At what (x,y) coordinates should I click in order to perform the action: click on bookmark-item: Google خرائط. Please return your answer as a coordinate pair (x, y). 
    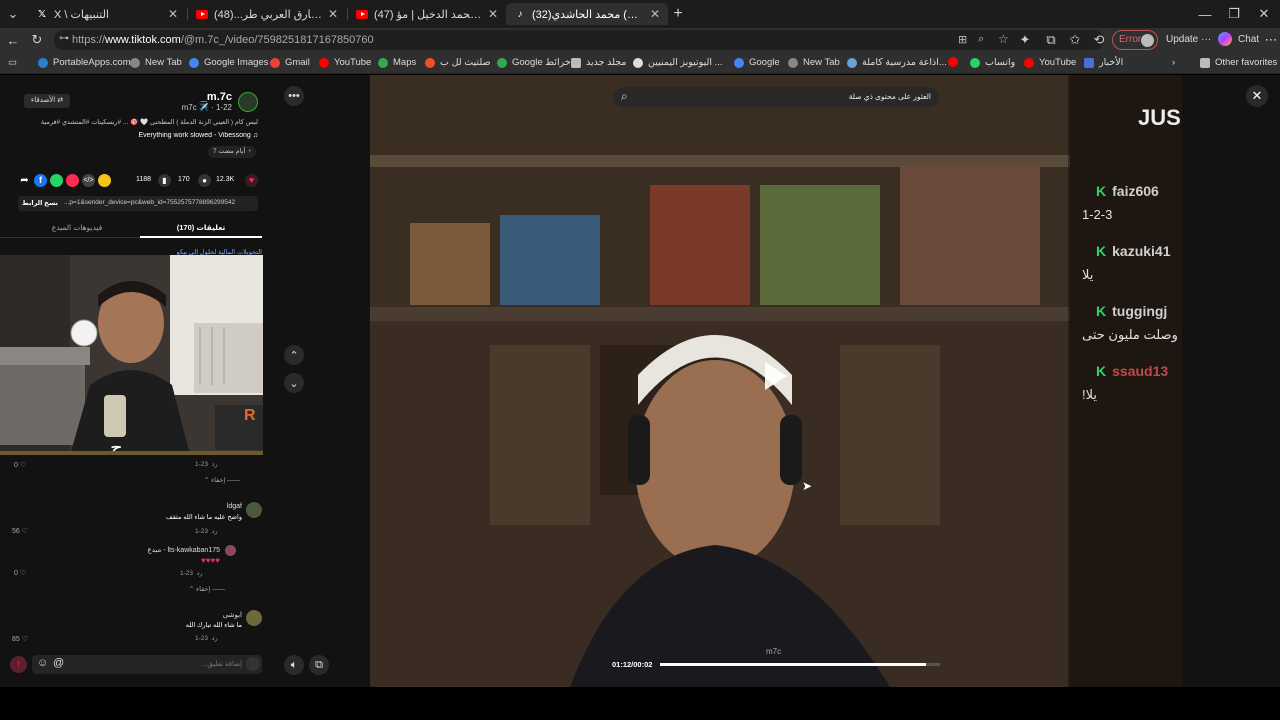
    Looking at the image, I should click on (534, 62).